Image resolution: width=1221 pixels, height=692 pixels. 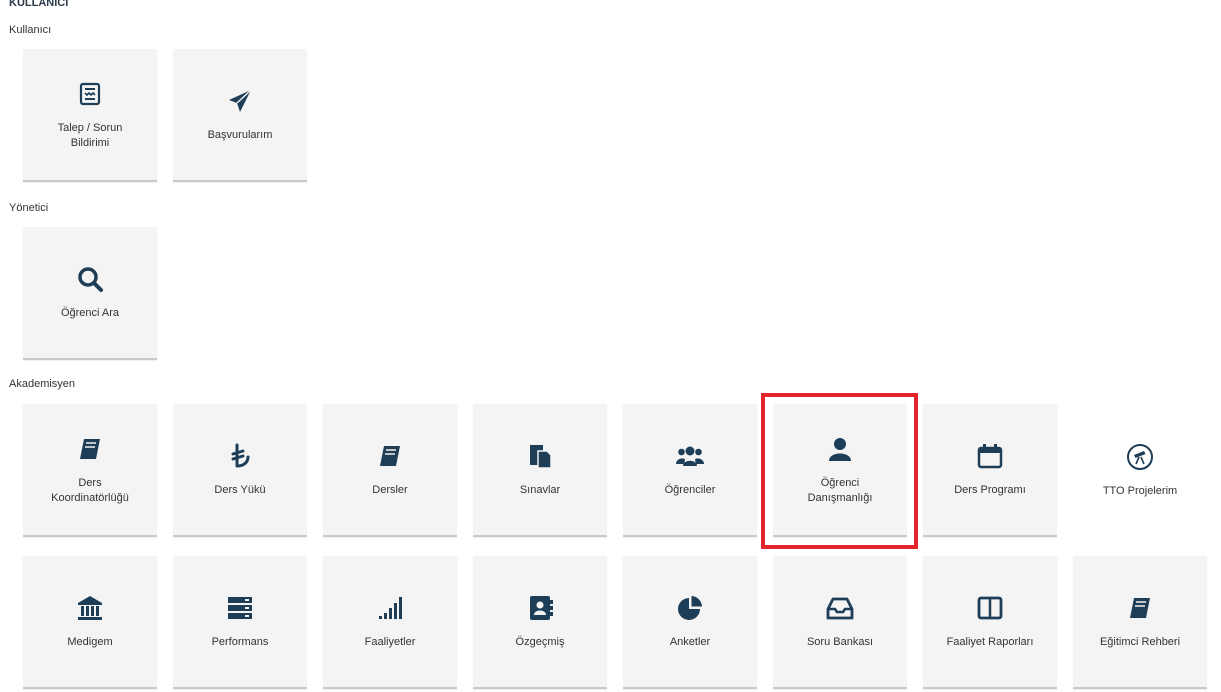 What do you see at coordinates (1140, 457) in the screenshot?
I see `telescope-icon` at bounding box center [1140, 457].